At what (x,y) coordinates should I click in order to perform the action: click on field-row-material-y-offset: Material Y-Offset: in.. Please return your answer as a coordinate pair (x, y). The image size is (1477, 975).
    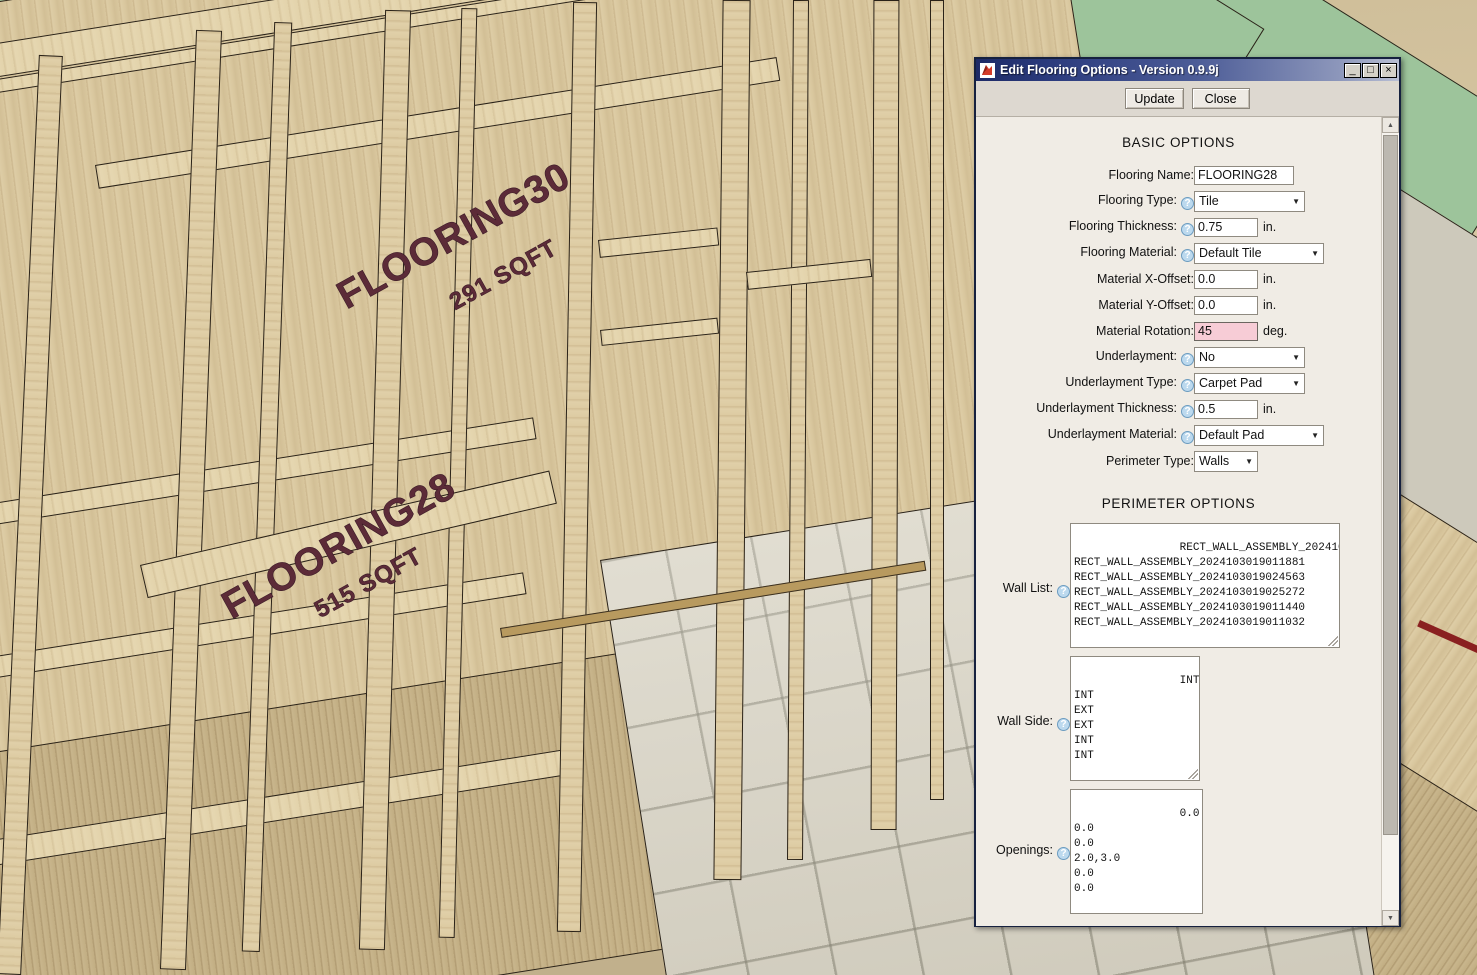
    Looking at the image, I should click on (1178, 305).